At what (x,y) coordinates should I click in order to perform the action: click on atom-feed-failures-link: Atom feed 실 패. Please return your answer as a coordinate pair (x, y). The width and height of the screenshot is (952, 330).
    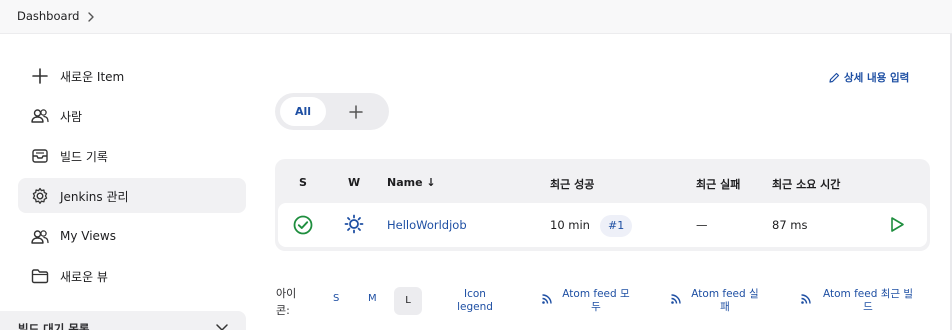
    Looking at the image, I should click on (725, 301).